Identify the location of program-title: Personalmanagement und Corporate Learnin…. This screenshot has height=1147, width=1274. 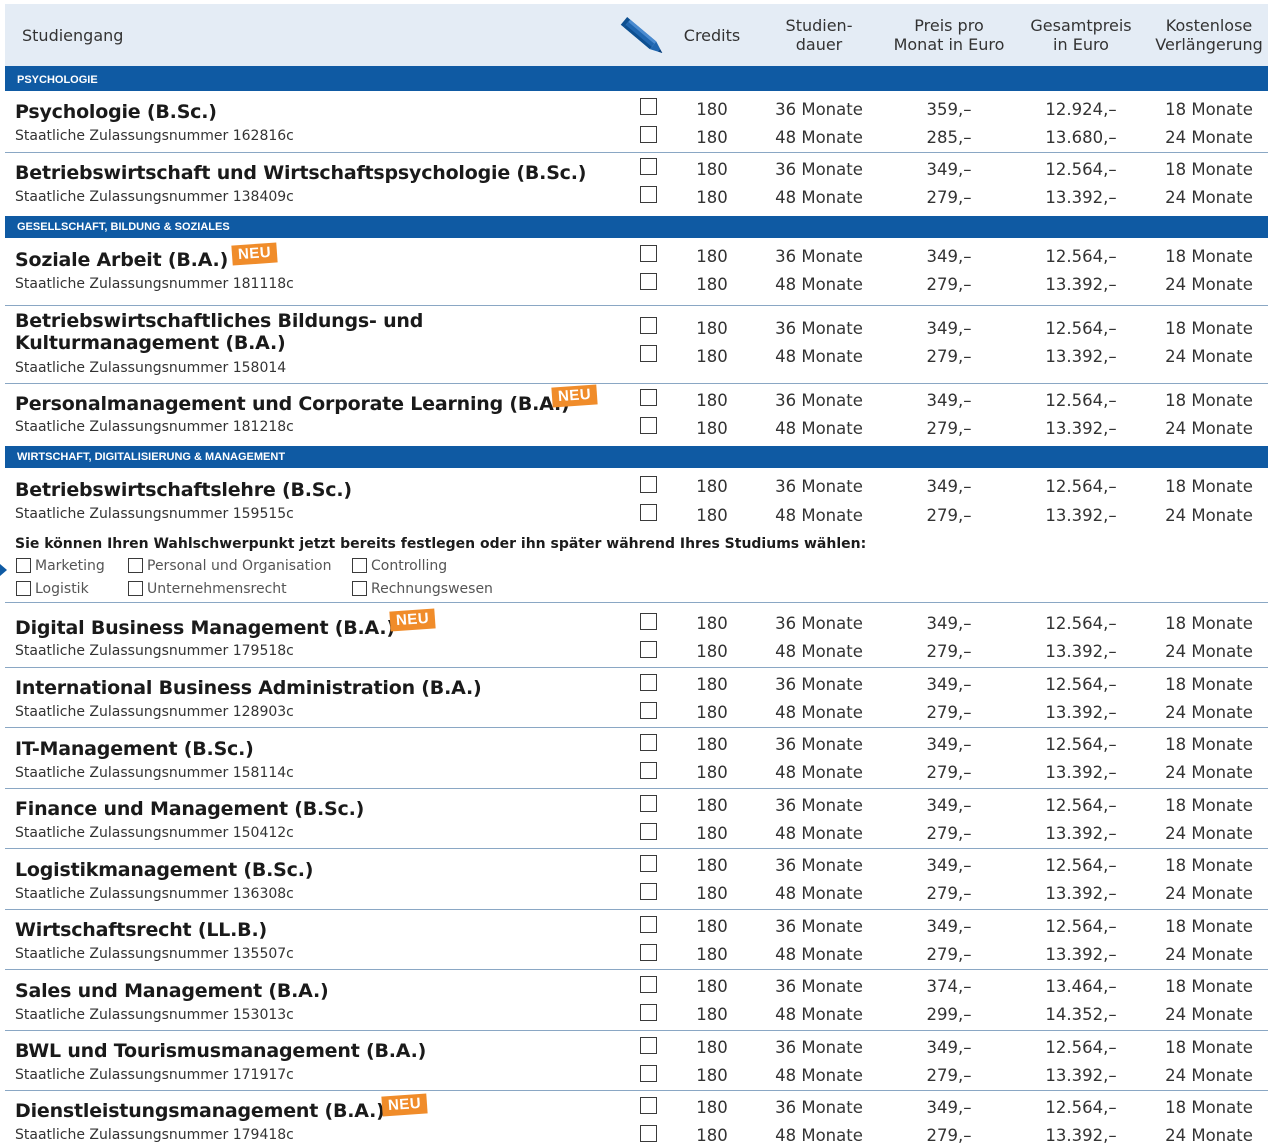
(292, 404).